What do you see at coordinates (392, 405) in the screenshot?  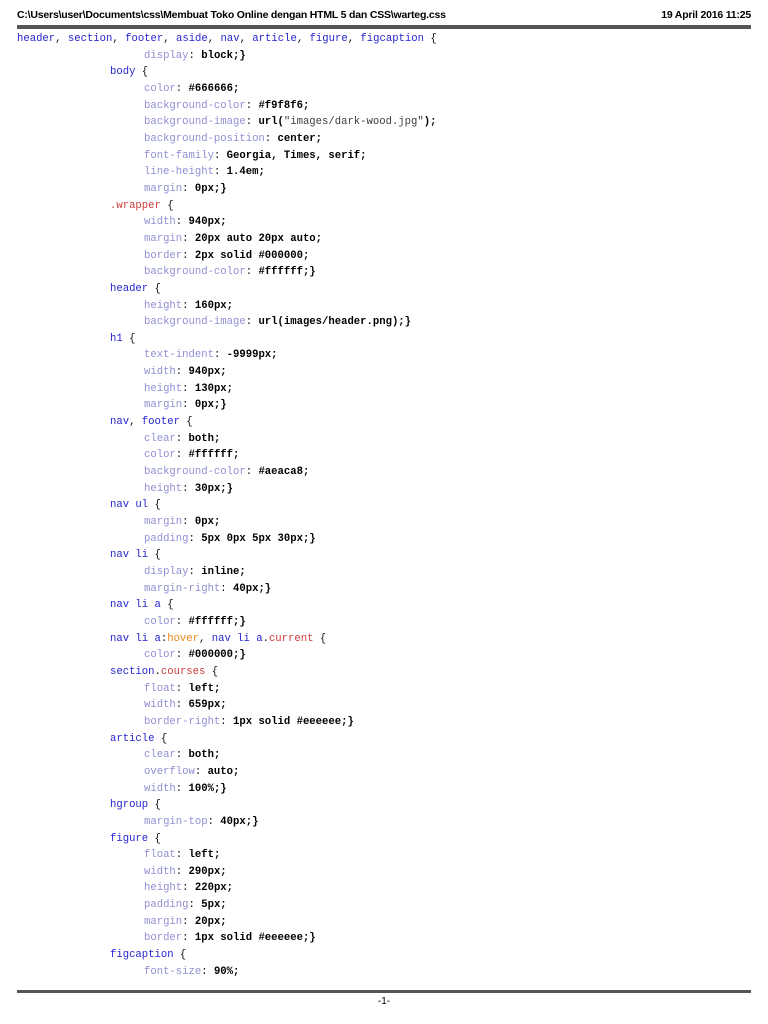 I see `code-line: margin: 0px;}` at bounding box center [392, 405].